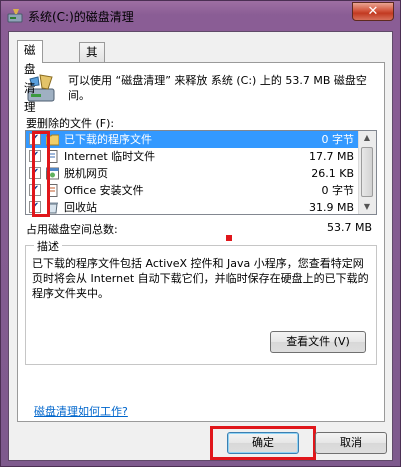 This screenshot has height=467, width=401. What do you see at coordinates (81, 411) in the screenshot?
I see `how-cleanup-works-link: 磁盘清理如何工作?` at bounding box center [81, 411].